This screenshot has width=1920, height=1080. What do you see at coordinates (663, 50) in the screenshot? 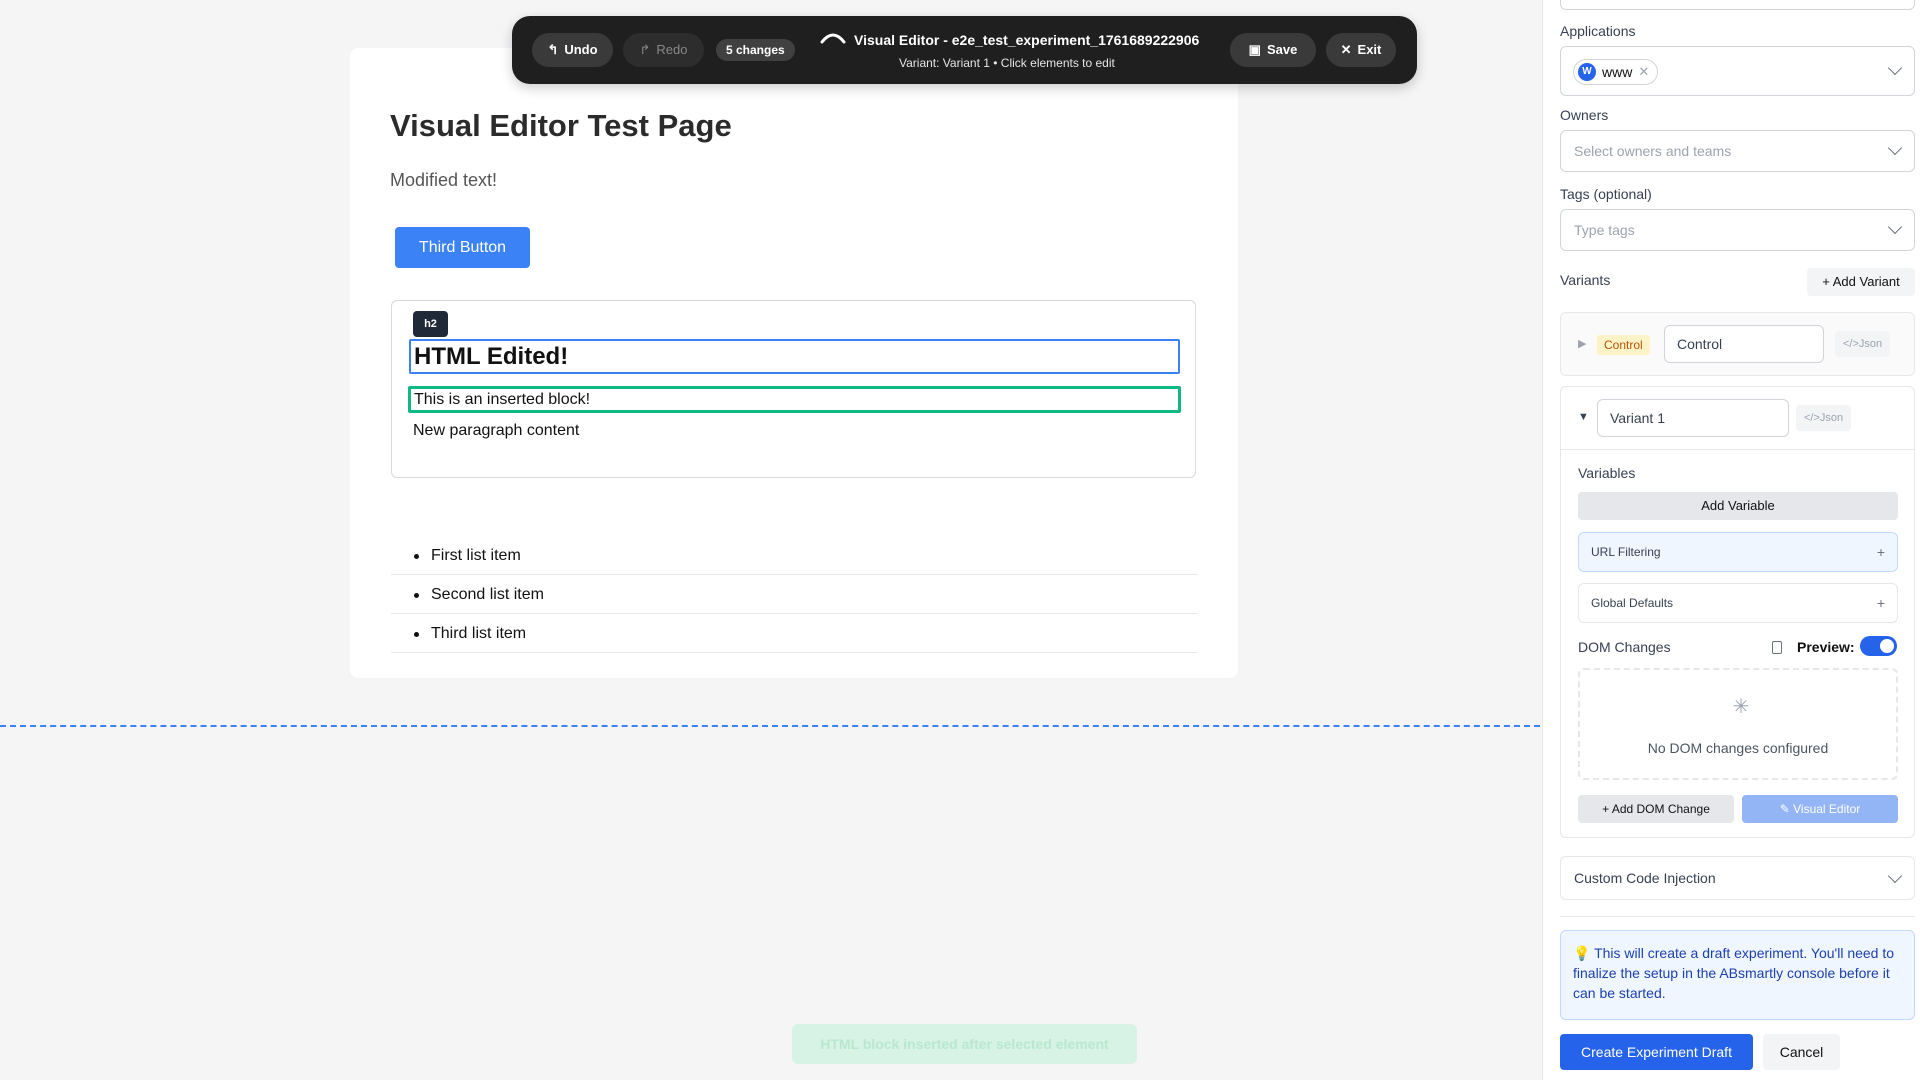
I see `redo-button: ↱ Redo` at bounding box center [663, 50].